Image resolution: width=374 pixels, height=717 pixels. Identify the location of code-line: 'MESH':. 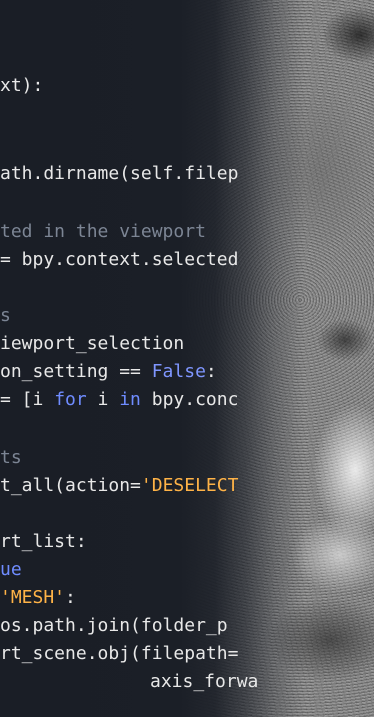
(38, 598).